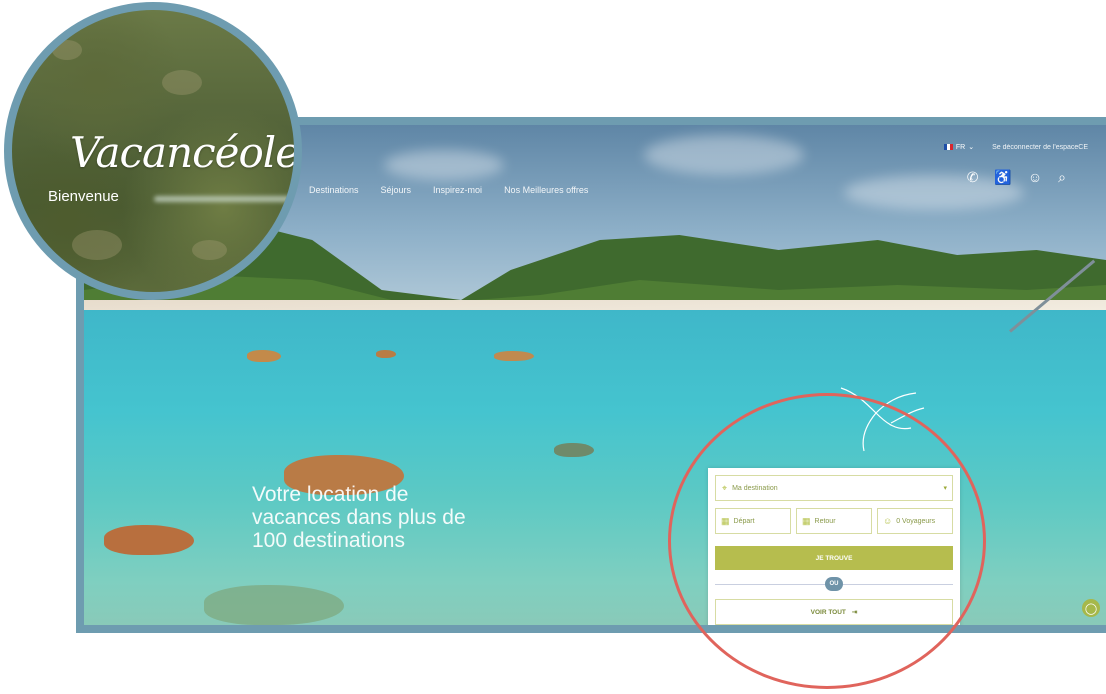  Describe the element at coordinates (224, 199) in the screenshot. I see `blurred-user-name` at that location.